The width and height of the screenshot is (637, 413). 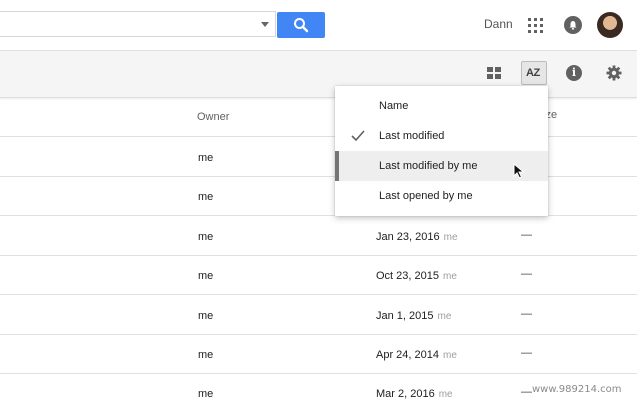 I want to click on search-input, so click(x=138, y=24).